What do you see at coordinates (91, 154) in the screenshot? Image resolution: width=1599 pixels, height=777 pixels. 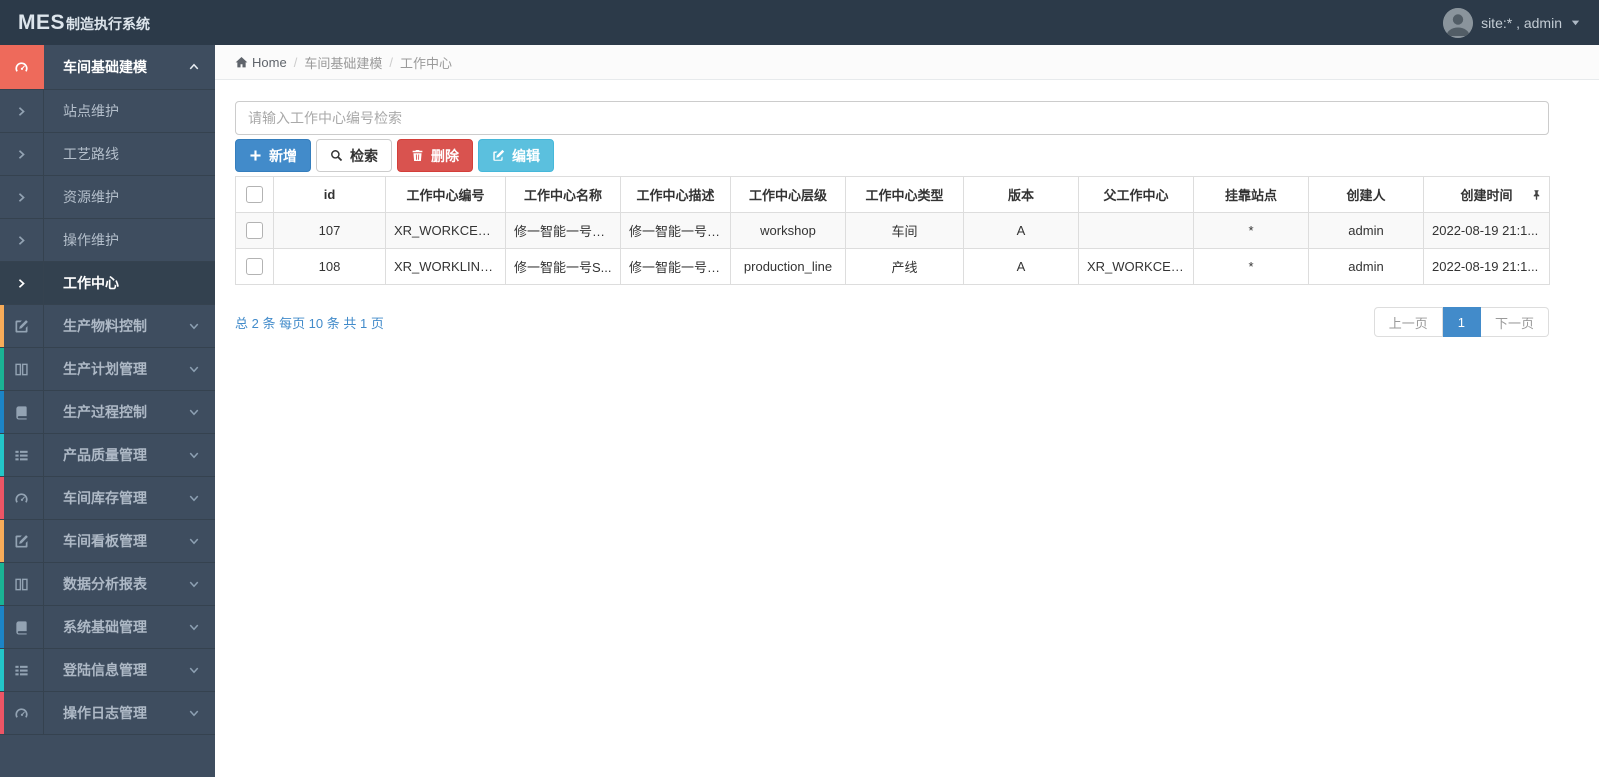 I see `sidebar-item-label: 工艺路线` at bounding box center [91, 154].